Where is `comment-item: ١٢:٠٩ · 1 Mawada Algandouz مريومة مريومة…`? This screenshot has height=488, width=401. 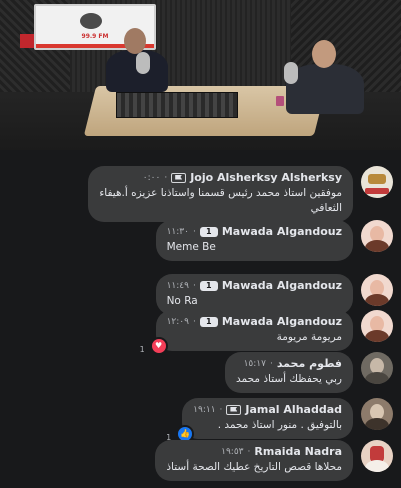 comment-item: ١٢:٠٩ · 1 Mawada Algandouz مريومة مريومة… is located at coordinates (266, 332).